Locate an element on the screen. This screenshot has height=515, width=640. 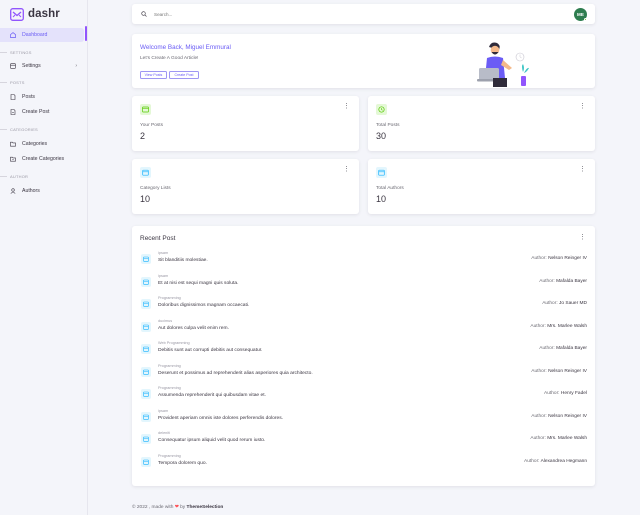
sidebar-item-label: Create Categories is located at coordinates (43, 159).